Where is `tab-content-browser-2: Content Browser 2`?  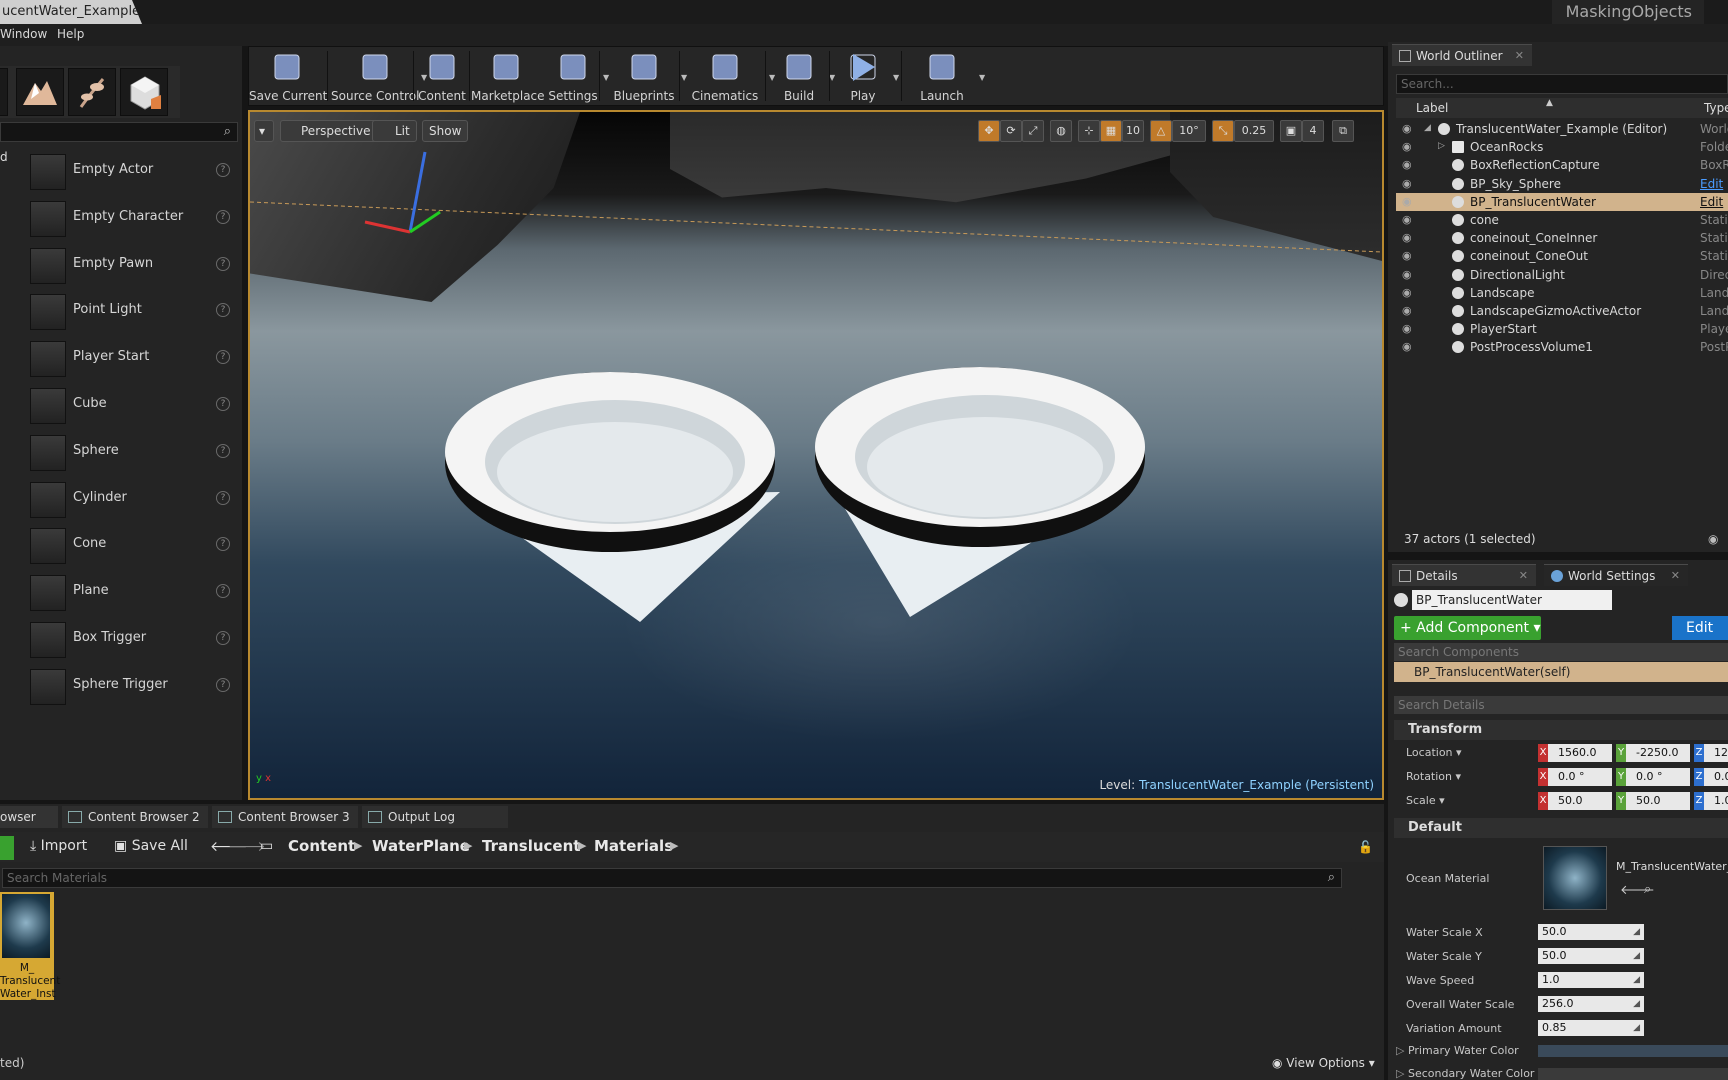
tab-content-browser-2: Content Browser 2 is located at coordinates (135, 817).